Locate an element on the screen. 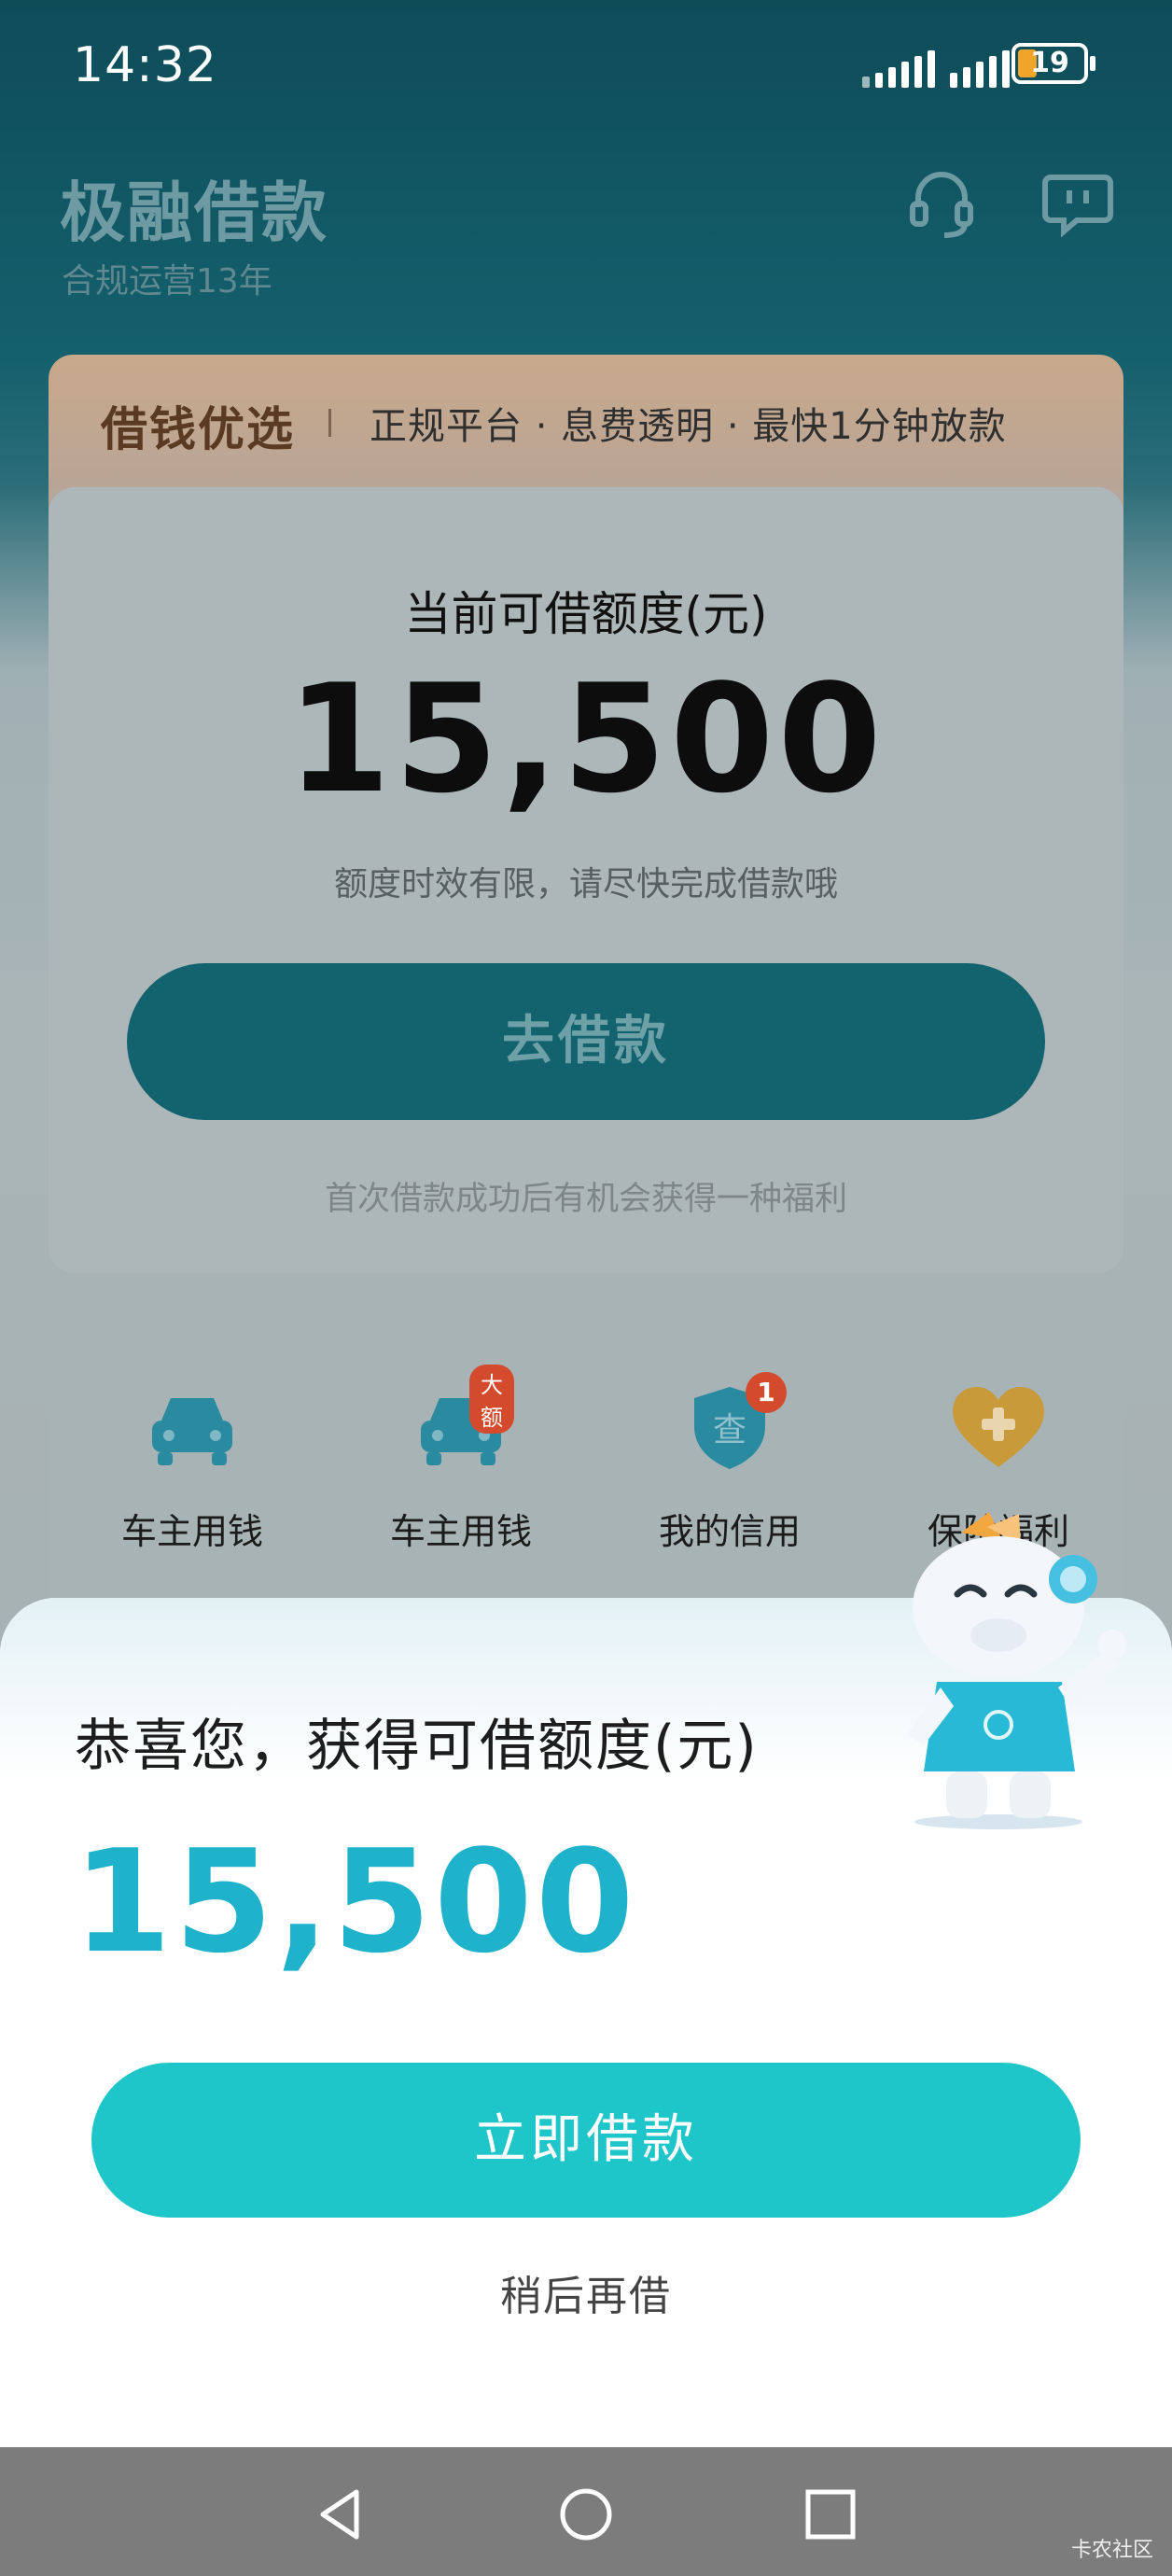  large-amount-badge: 大额 is located at coordinates (491, 1399).